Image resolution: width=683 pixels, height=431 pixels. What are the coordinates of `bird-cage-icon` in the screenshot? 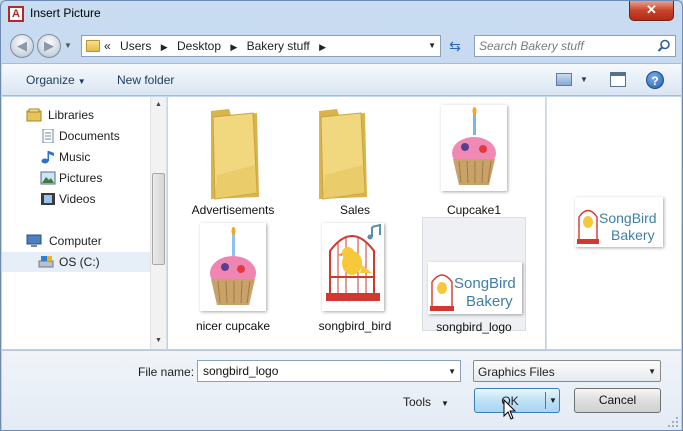 It's located at (353, 262).